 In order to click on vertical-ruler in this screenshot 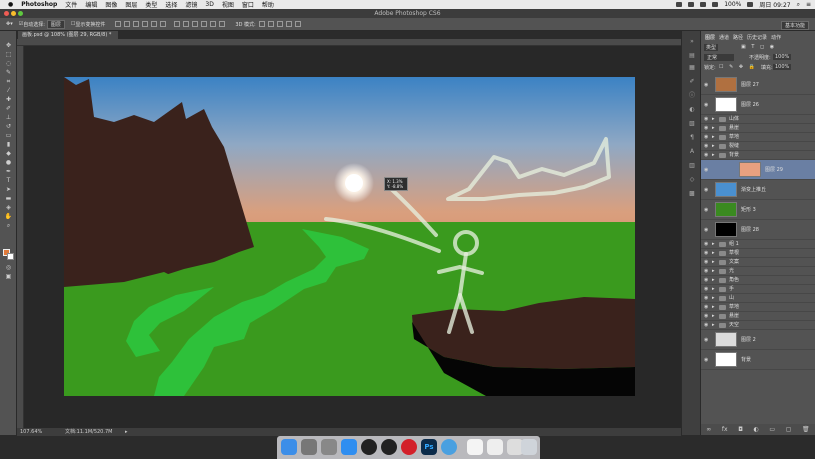, I will do `click(20, 237)`.